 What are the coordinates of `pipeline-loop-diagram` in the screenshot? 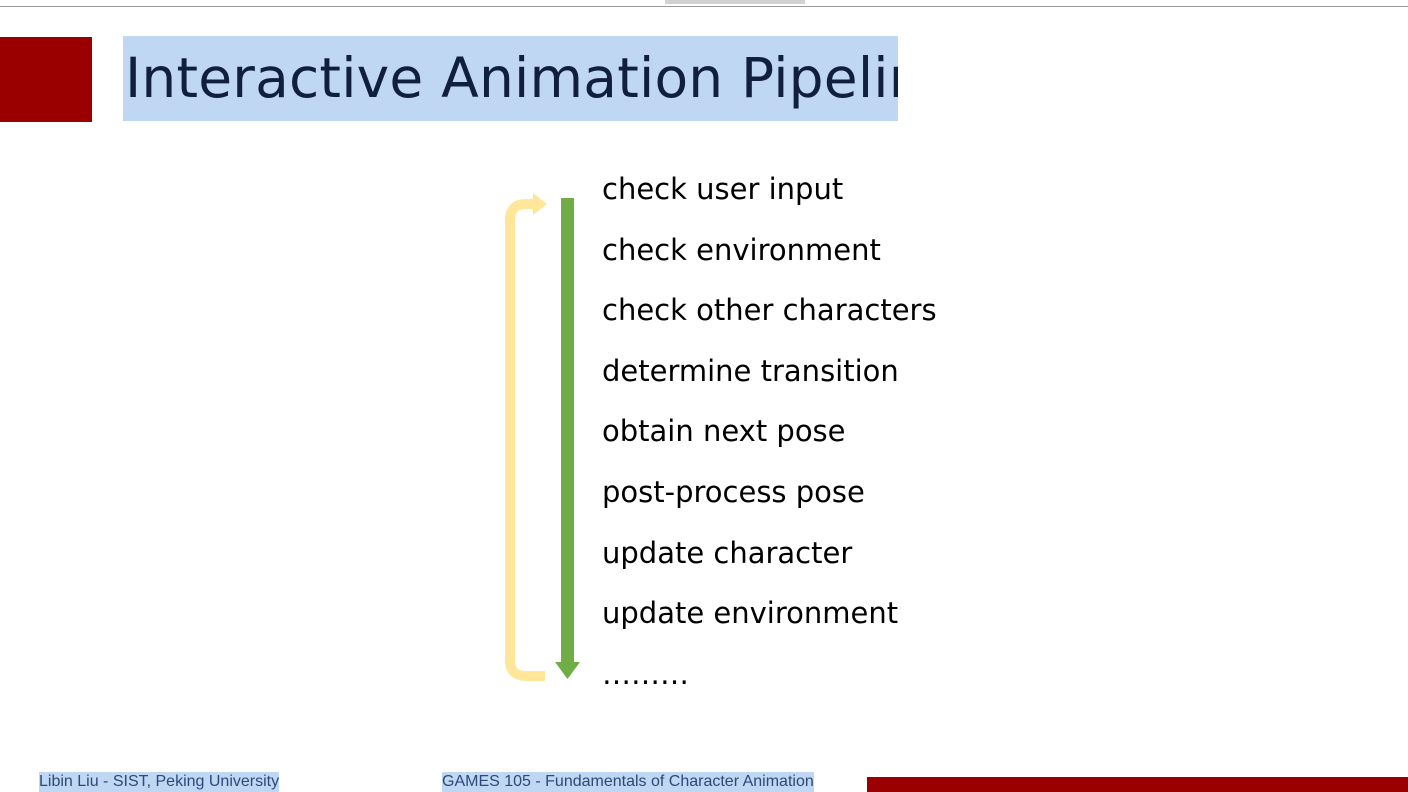 It's located at (542, 437).